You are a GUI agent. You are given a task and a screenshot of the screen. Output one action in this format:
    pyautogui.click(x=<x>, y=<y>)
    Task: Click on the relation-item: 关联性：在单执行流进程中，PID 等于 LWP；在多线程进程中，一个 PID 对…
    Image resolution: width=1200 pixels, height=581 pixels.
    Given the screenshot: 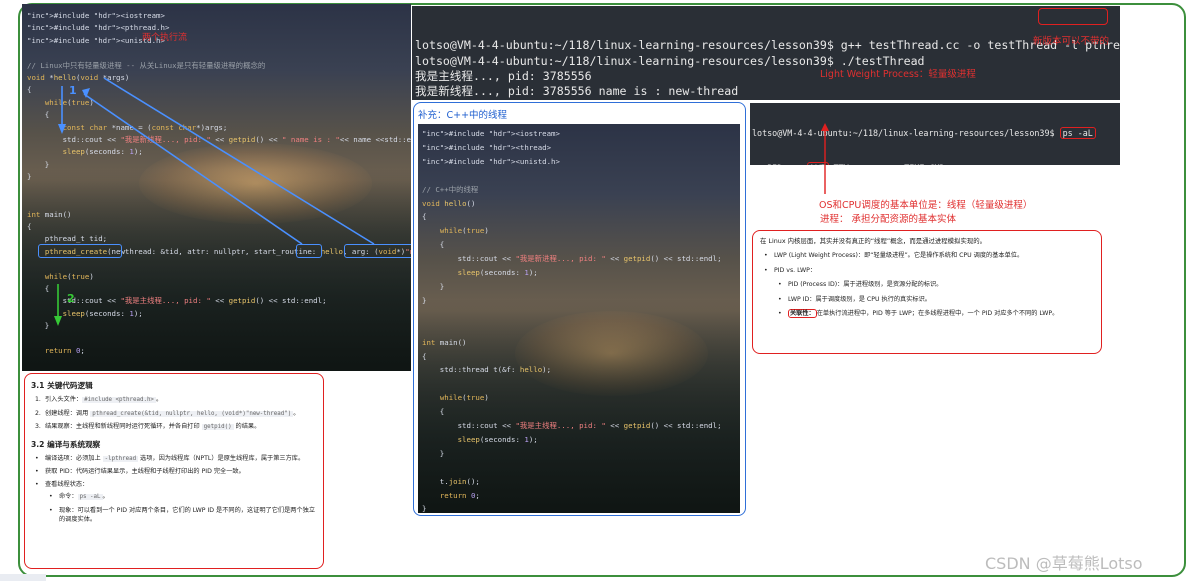 What is the action you would take?
    pyautogui.click(x=928, y=314)
    